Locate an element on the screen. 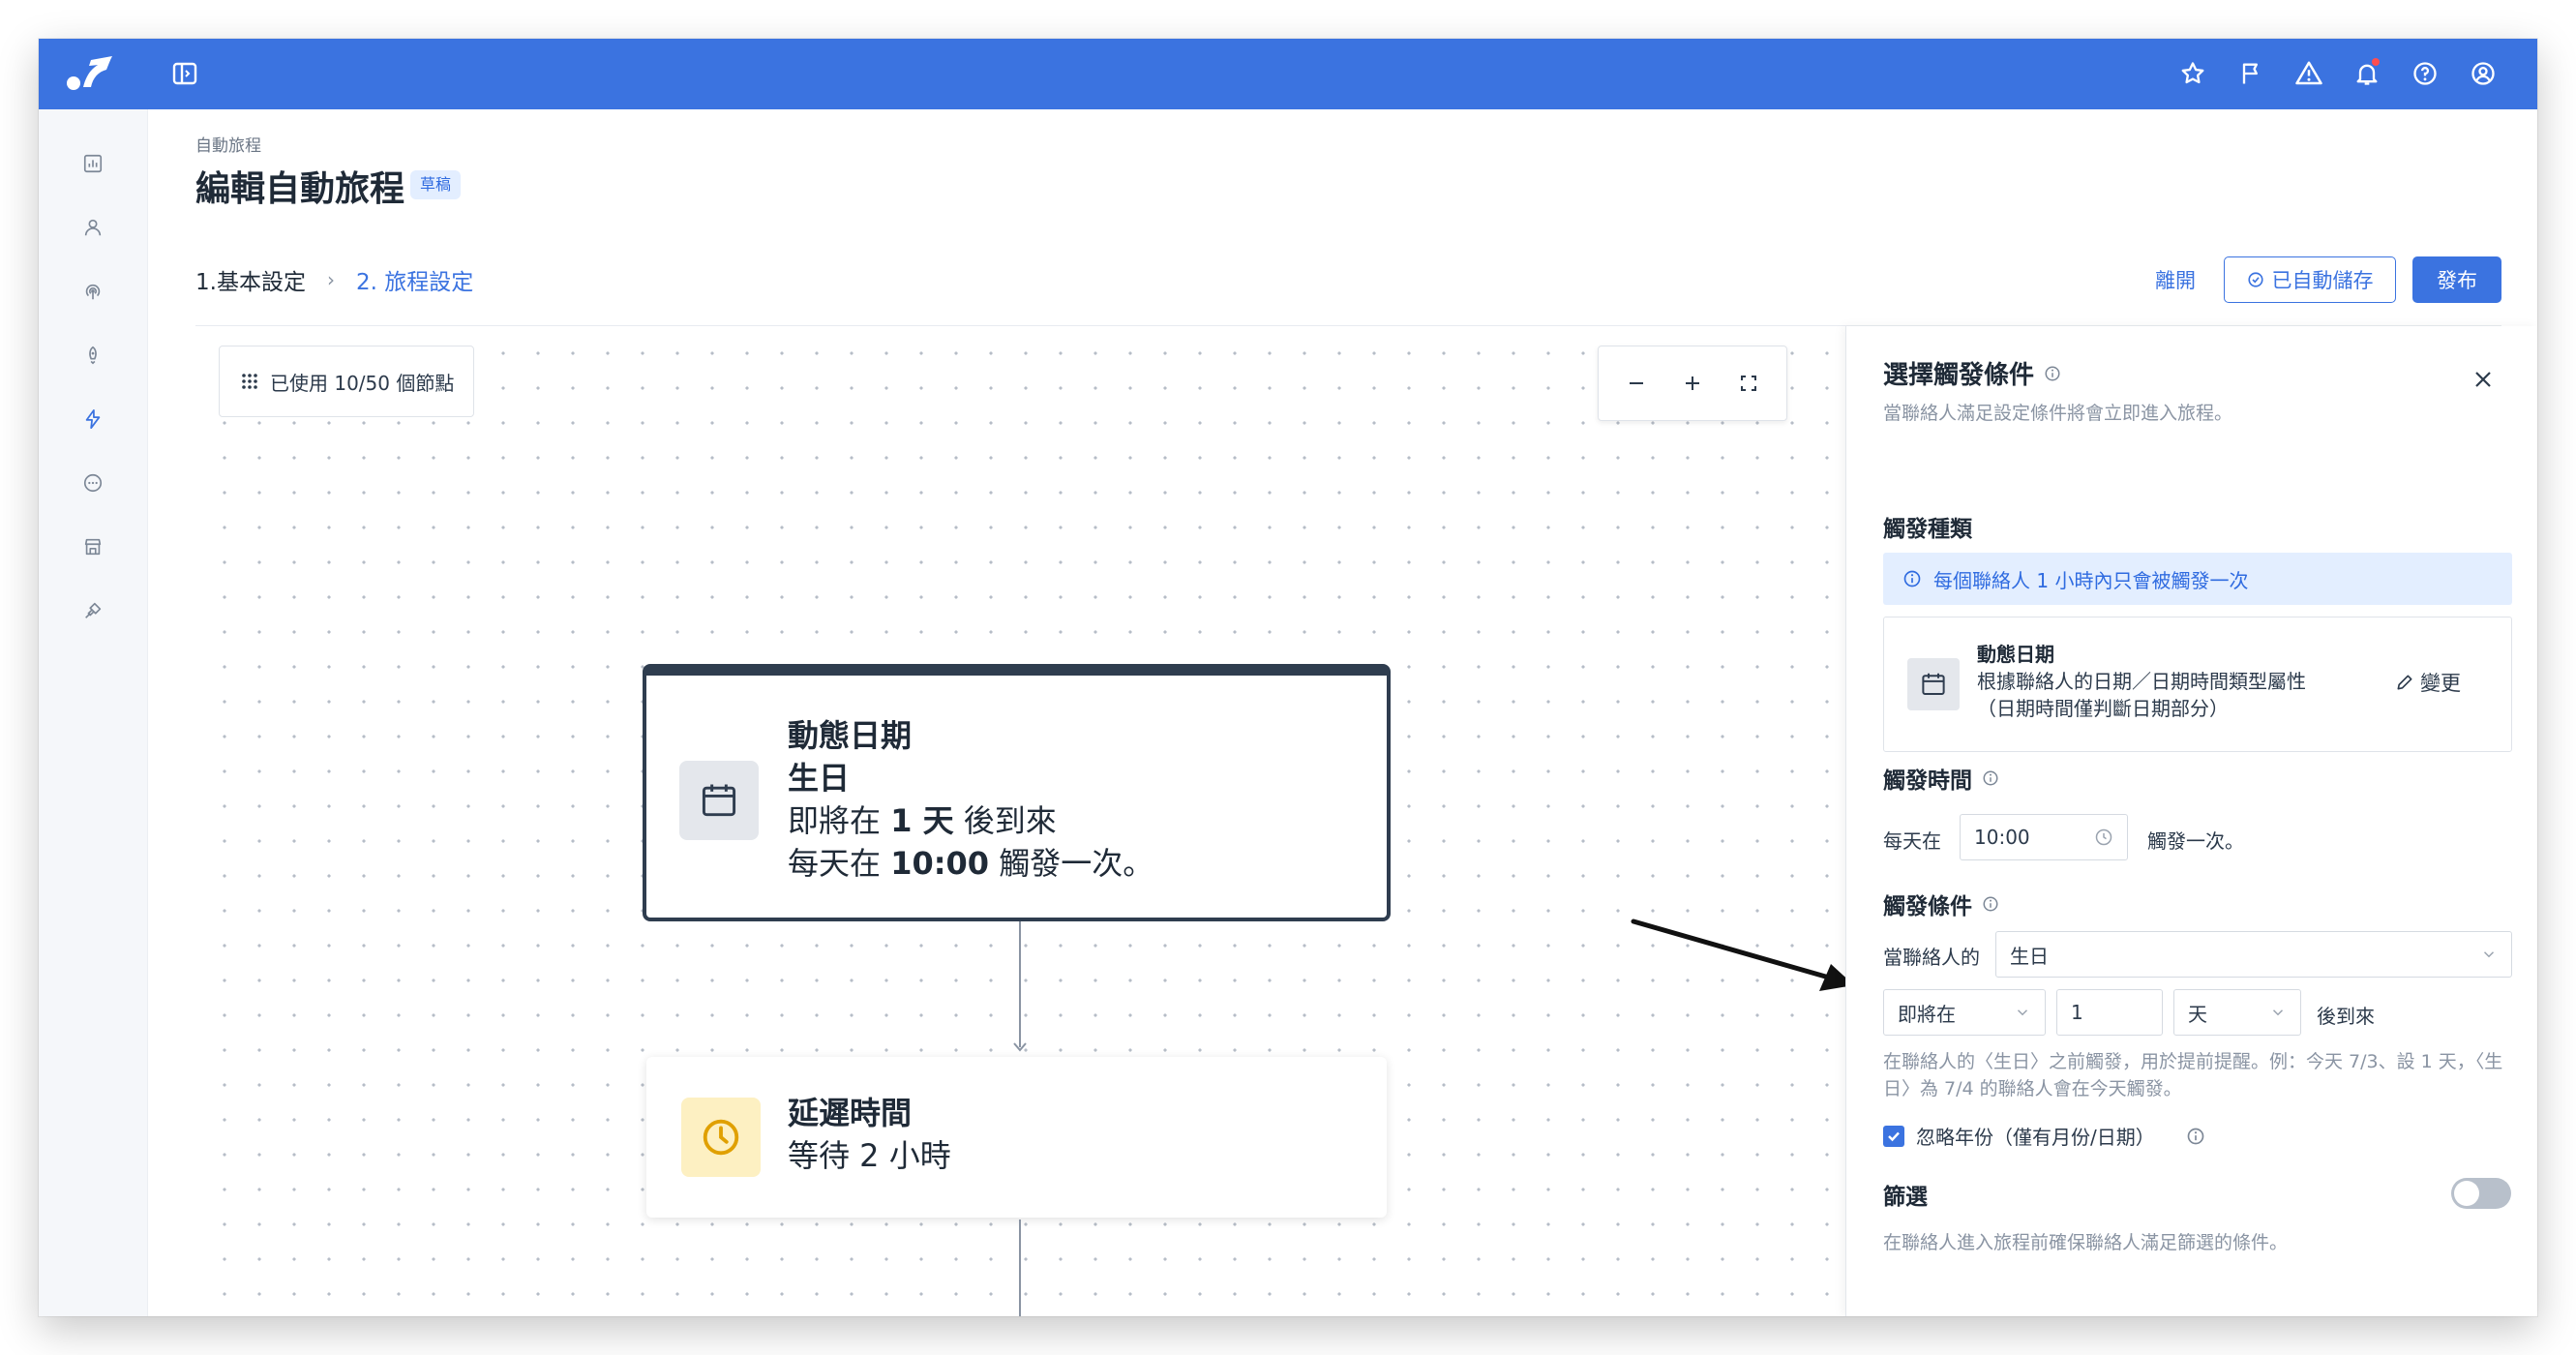  journey-bolt-icon is located at coordinates (93, 419).